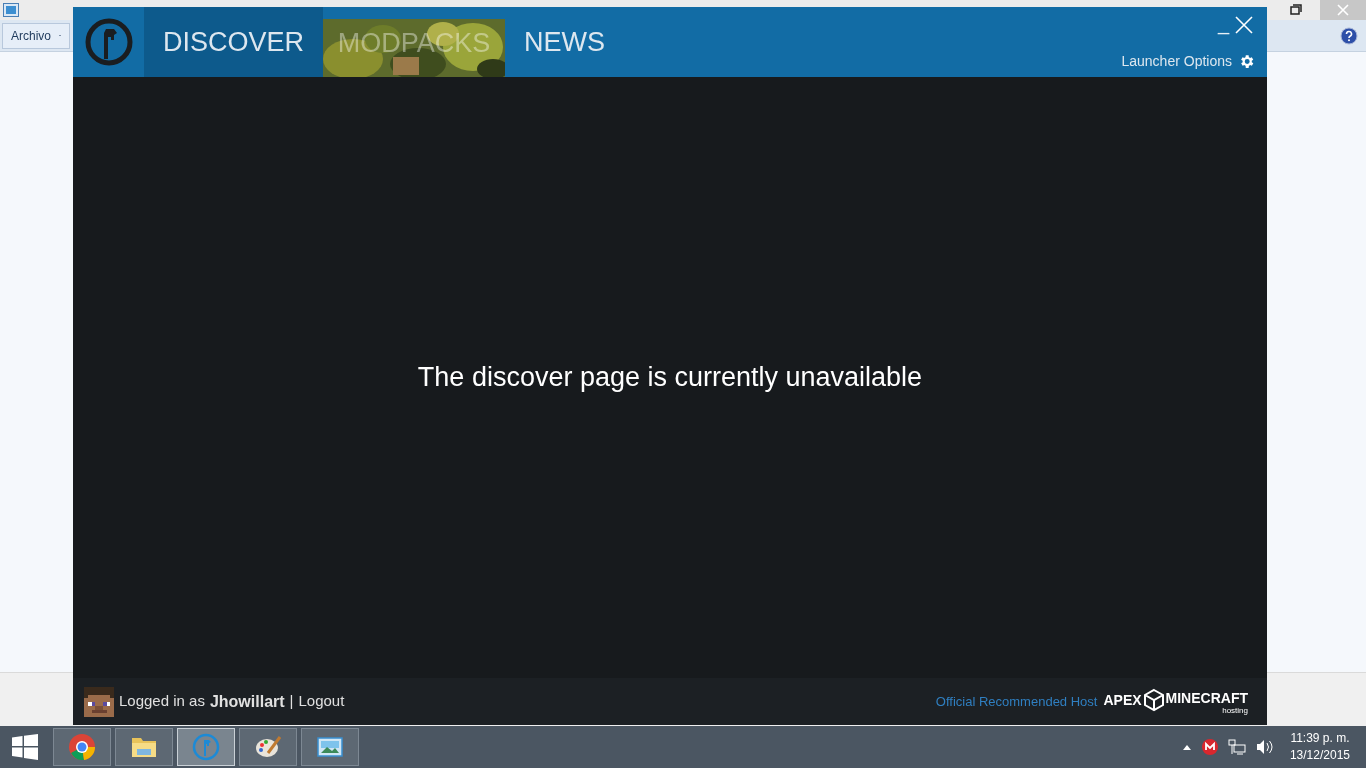 Image resolution: width=1366 pixels, height=768 pixels. I want to click on avatar-icon, so click(99, 701).